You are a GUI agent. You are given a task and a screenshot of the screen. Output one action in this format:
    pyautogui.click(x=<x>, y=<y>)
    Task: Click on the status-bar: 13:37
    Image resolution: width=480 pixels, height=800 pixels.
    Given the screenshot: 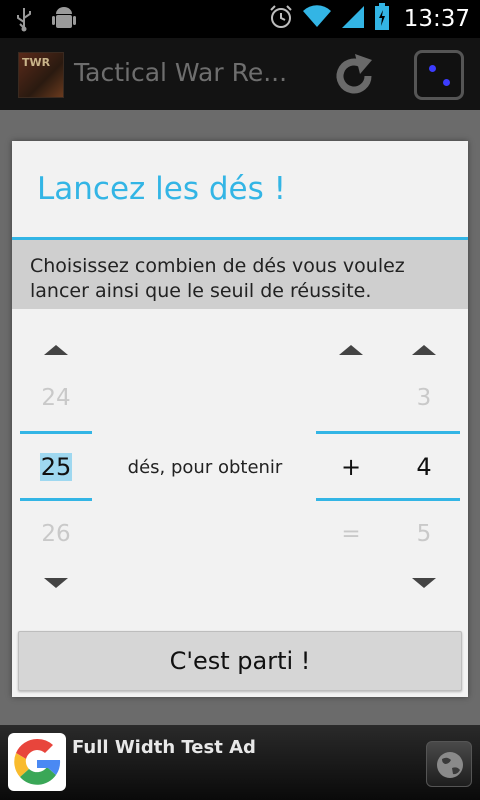 What is the action you would take?
    pyautogui.click(x=240, y=19)
    